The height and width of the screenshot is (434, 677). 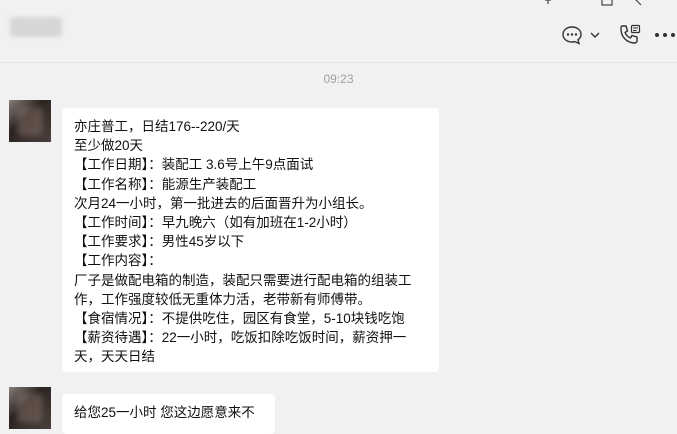 I want to click on chevron-down-icon, so click(x=595, y=35).